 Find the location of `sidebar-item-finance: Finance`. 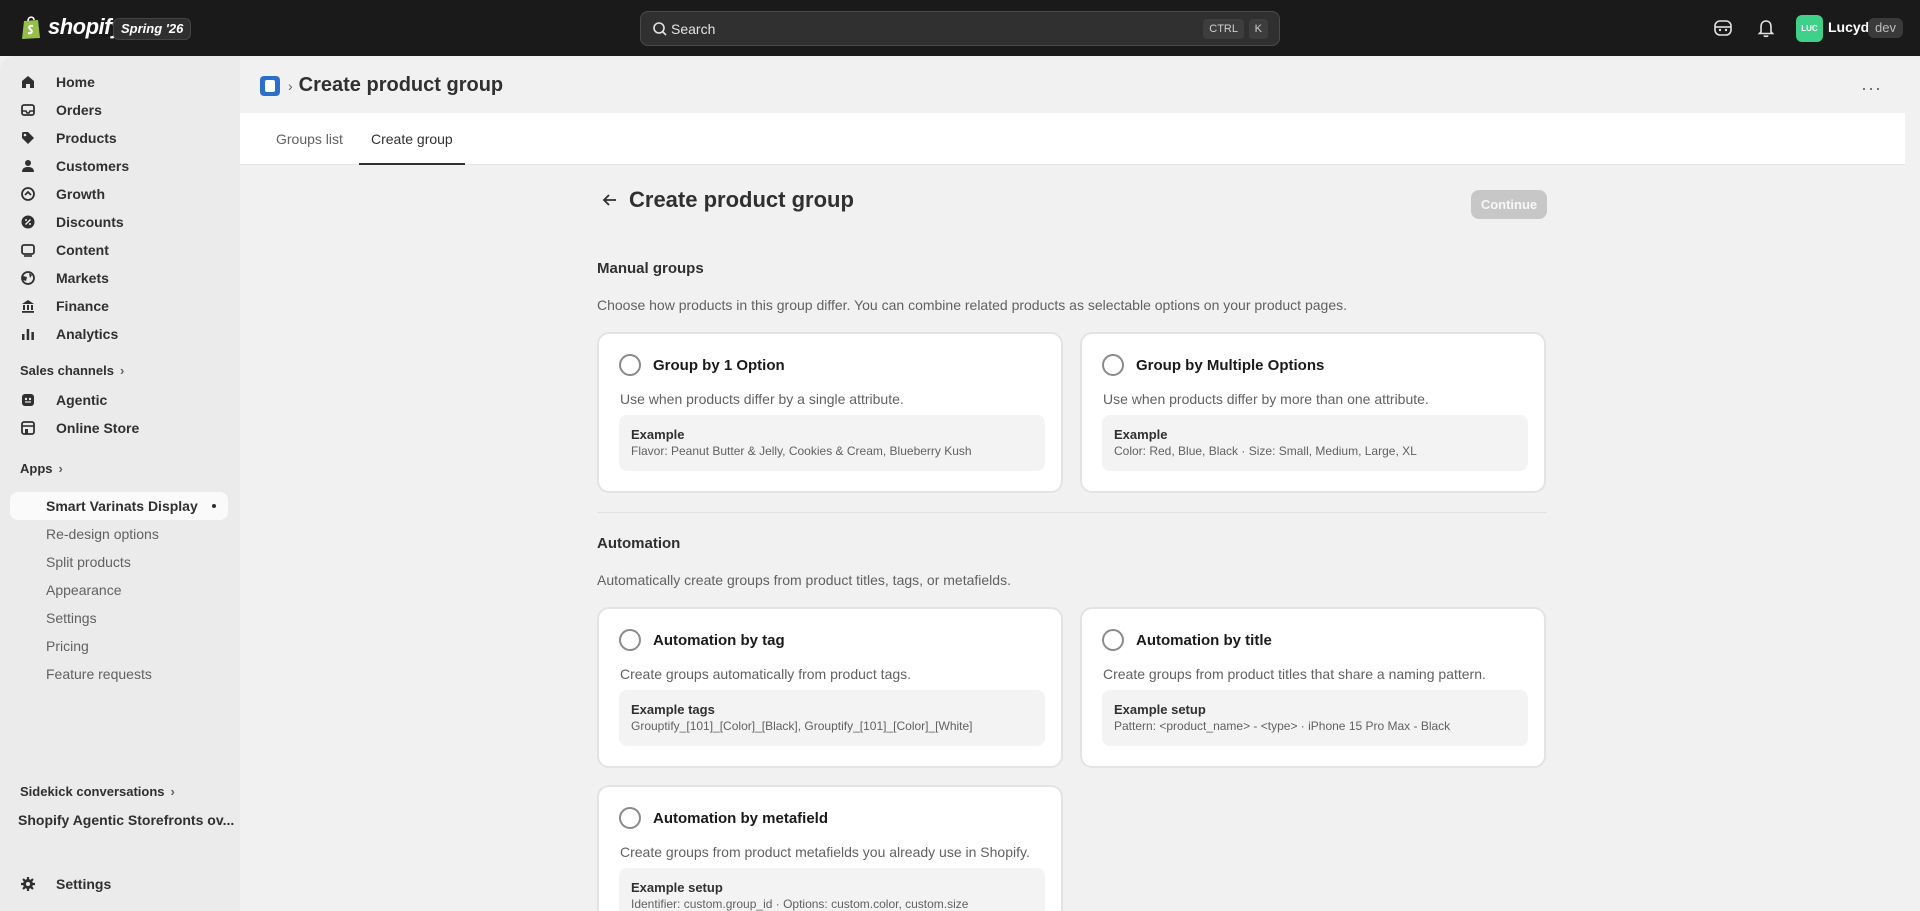

sidebar-item-finance: Finance is located at coordinates (119, 306).